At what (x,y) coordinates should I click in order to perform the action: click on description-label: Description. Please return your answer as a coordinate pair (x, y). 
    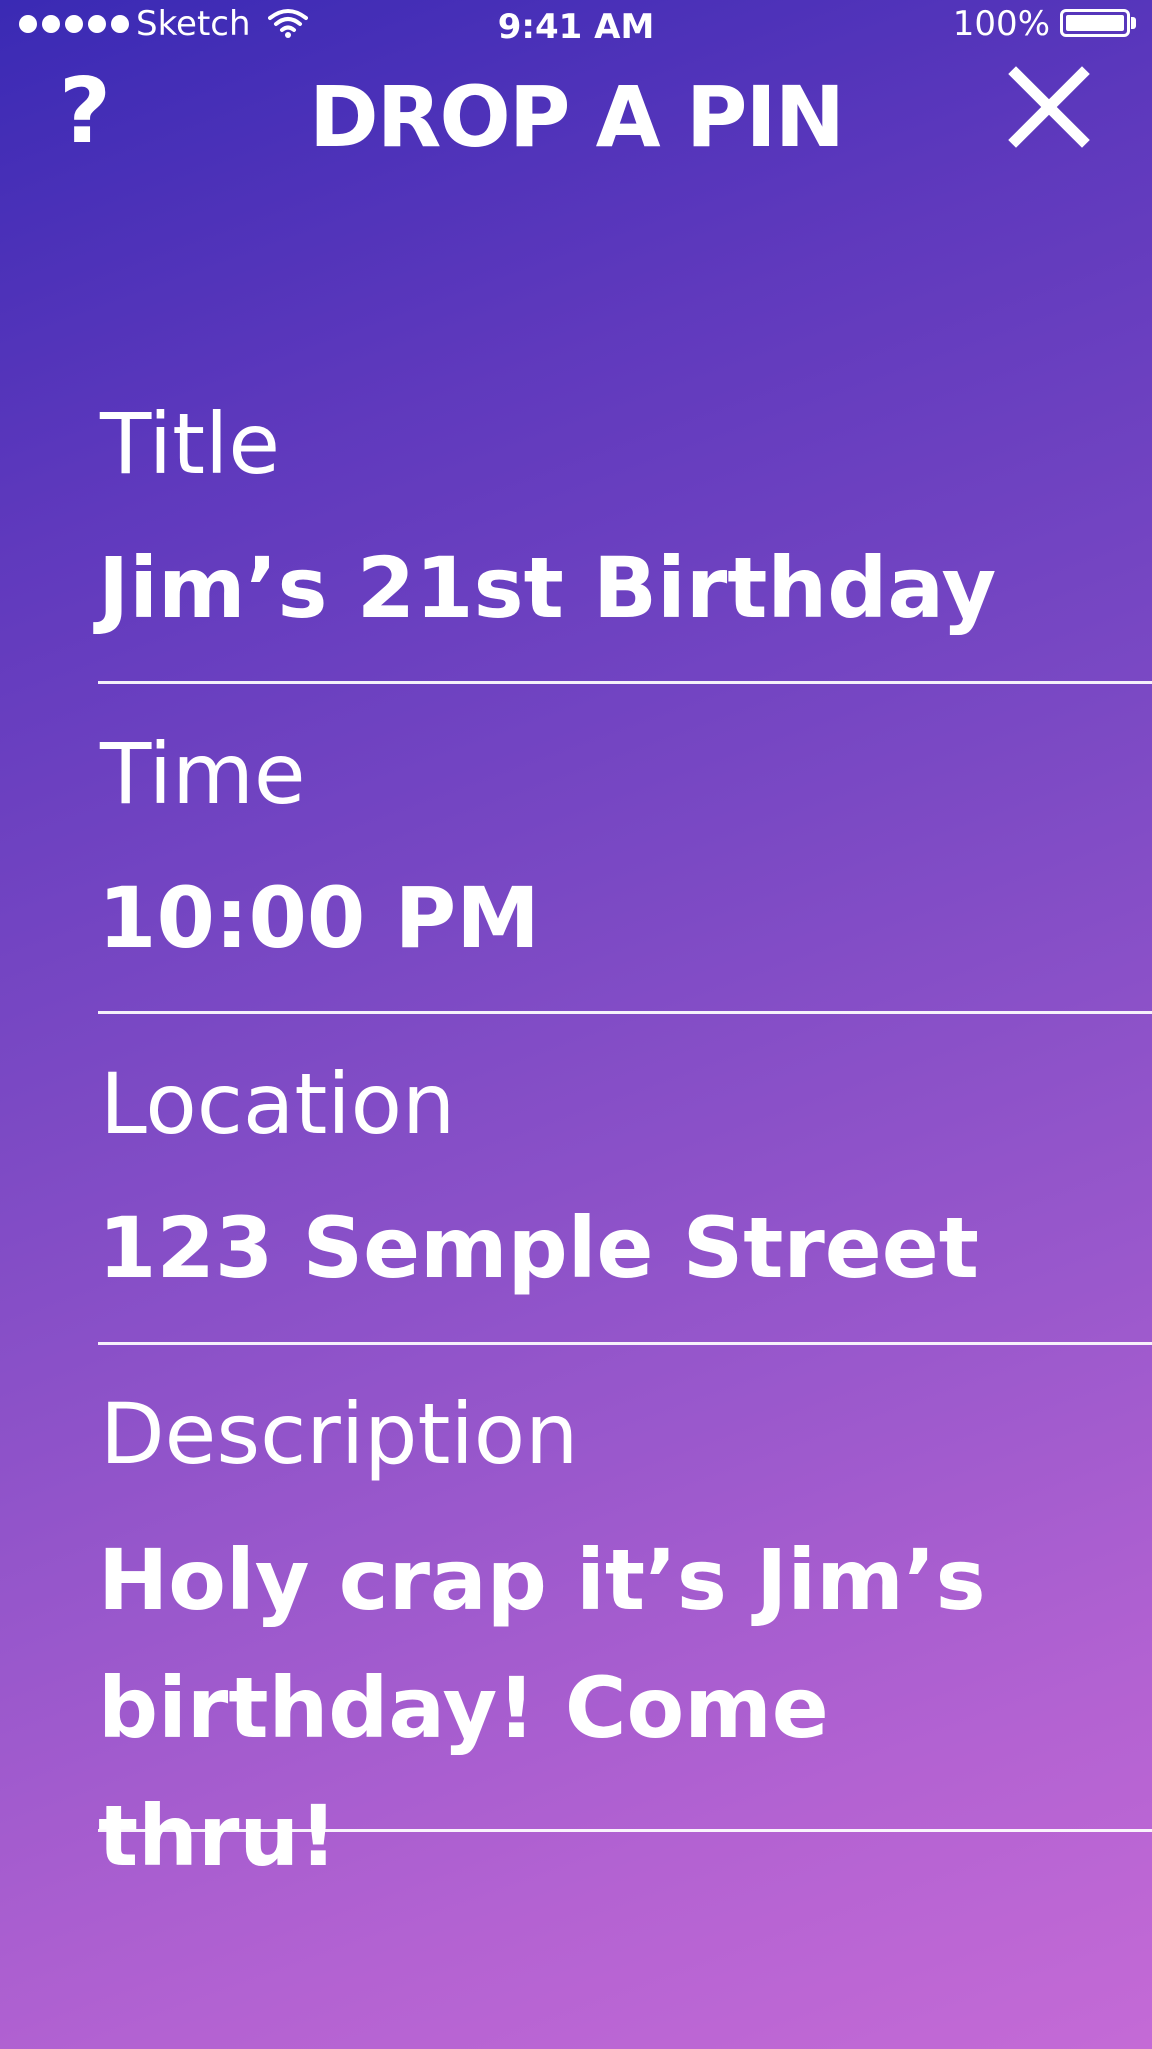
    Looking at the image, I should click on (339, 1434).